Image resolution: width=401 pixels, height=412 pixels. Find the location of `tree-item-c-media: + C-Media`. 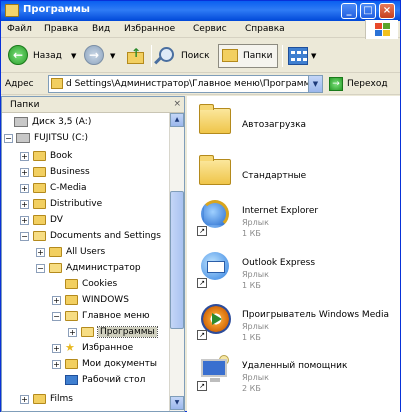

tree-item-c-media: + C-Media is located at coordinates (86, 188).